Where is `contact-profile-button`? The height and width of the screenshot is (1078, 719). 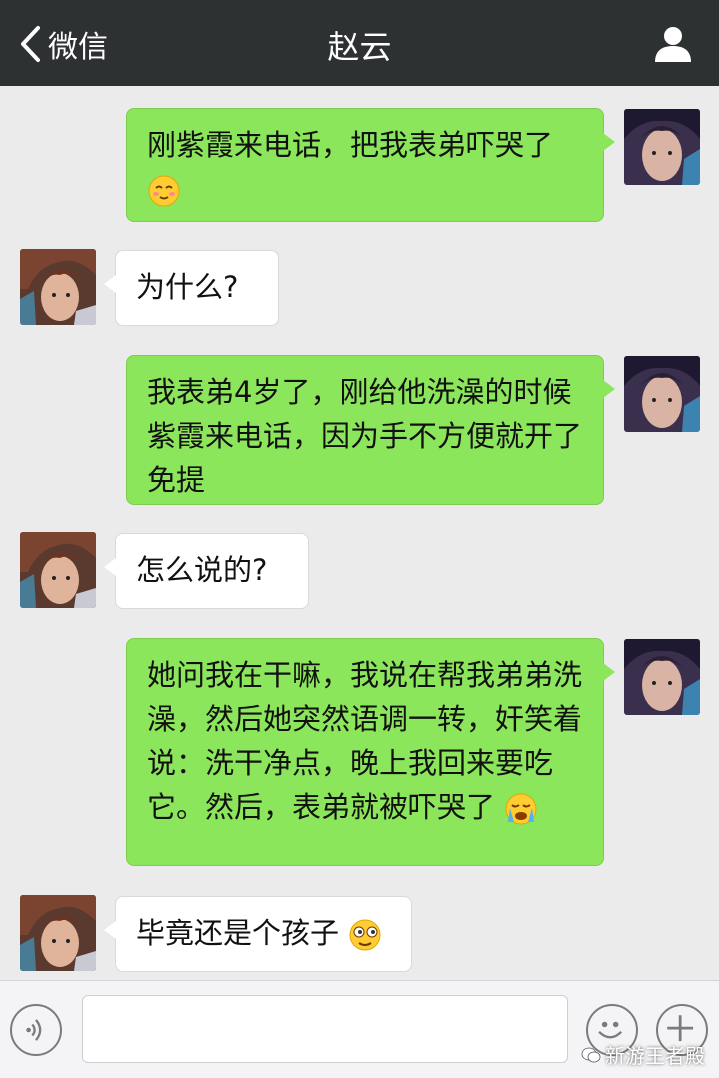
contact-profile-button is located at coordinates (673, 44).